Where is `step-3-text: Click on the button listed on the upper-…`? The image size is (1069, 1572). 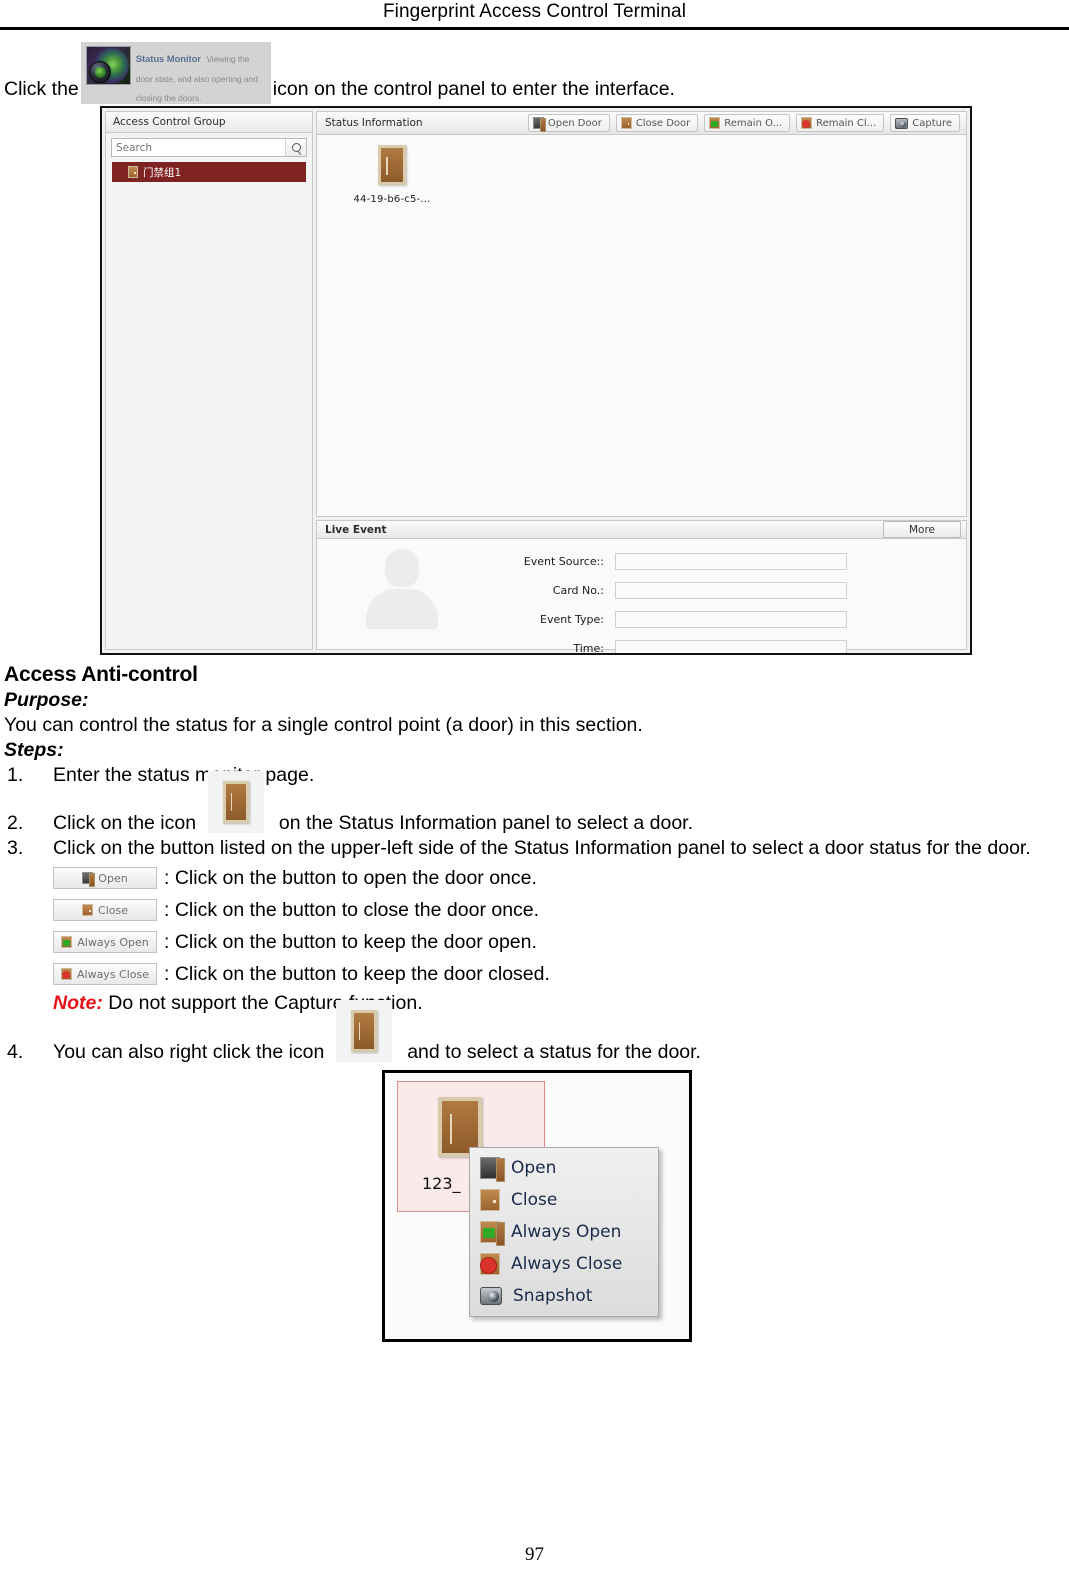 step-3-text: Click on the button listed on the upper-… is located at coordinates (542, 847).